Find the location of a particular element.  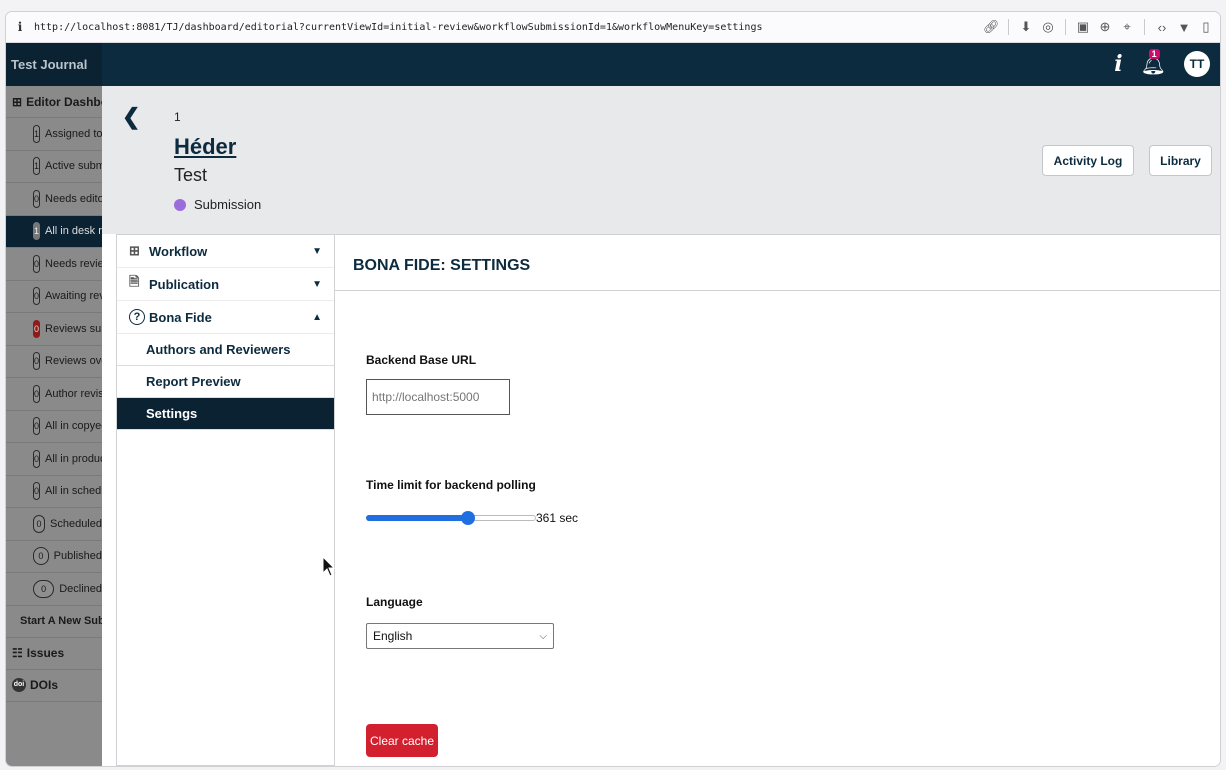

sidebar-item-start-new: Start A New Submission is located at coordinates (54, 622).